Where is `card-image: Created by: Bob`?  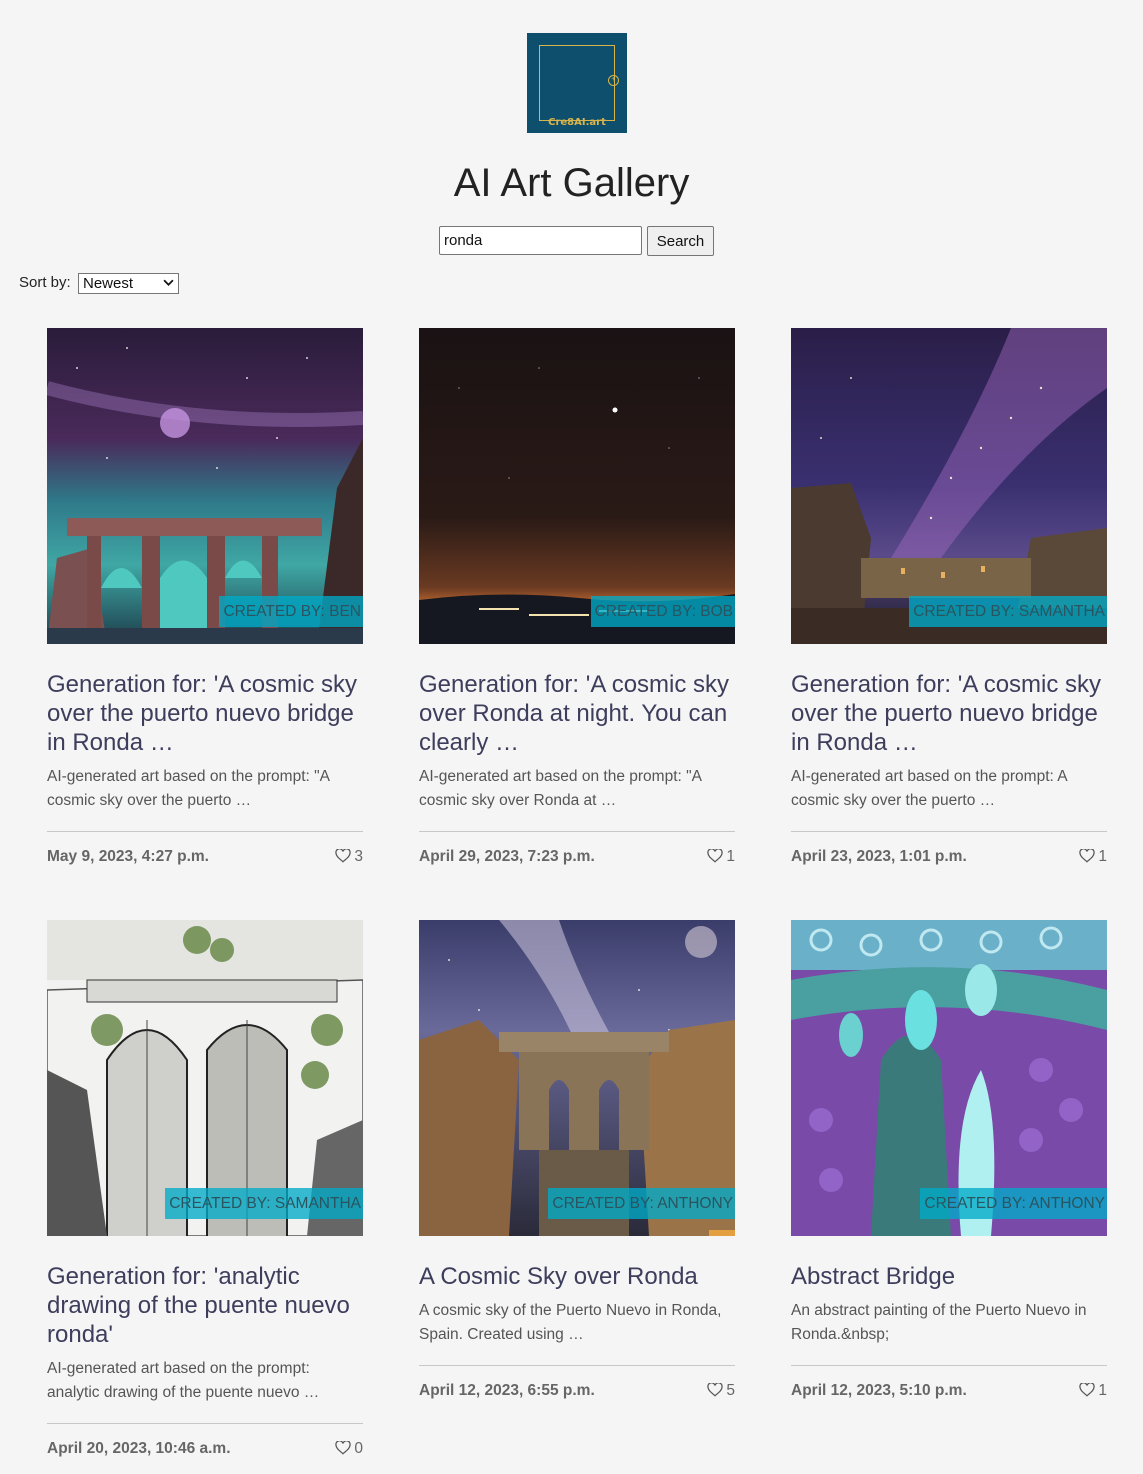 card-image: Created by: Bob is located at coordinates (577, 486).